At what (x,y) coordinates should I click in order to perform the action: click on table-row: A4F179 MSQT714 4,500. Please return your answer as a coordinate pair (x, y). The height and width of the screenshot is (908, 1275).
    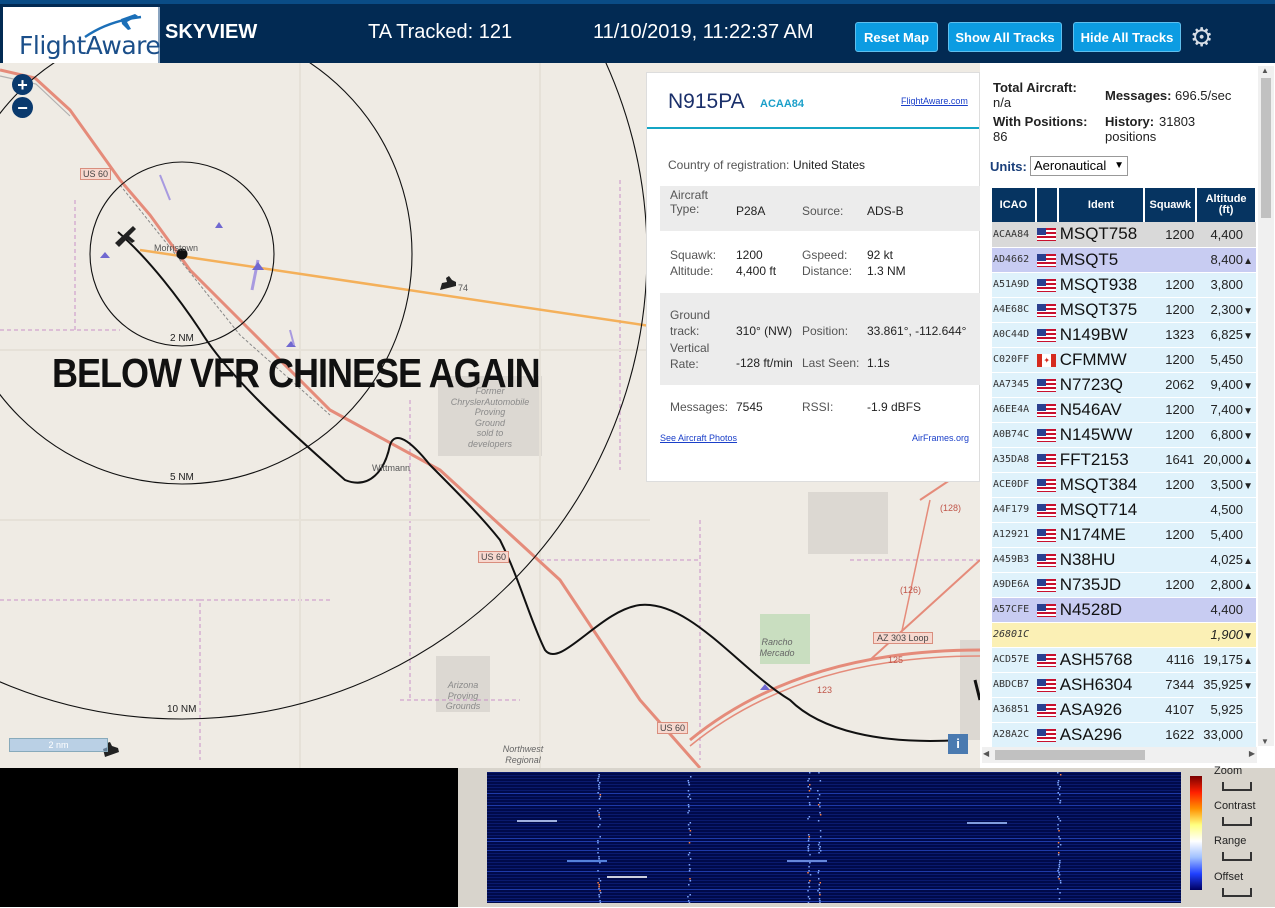
    Looking at the image, I should click on (1124, 510).